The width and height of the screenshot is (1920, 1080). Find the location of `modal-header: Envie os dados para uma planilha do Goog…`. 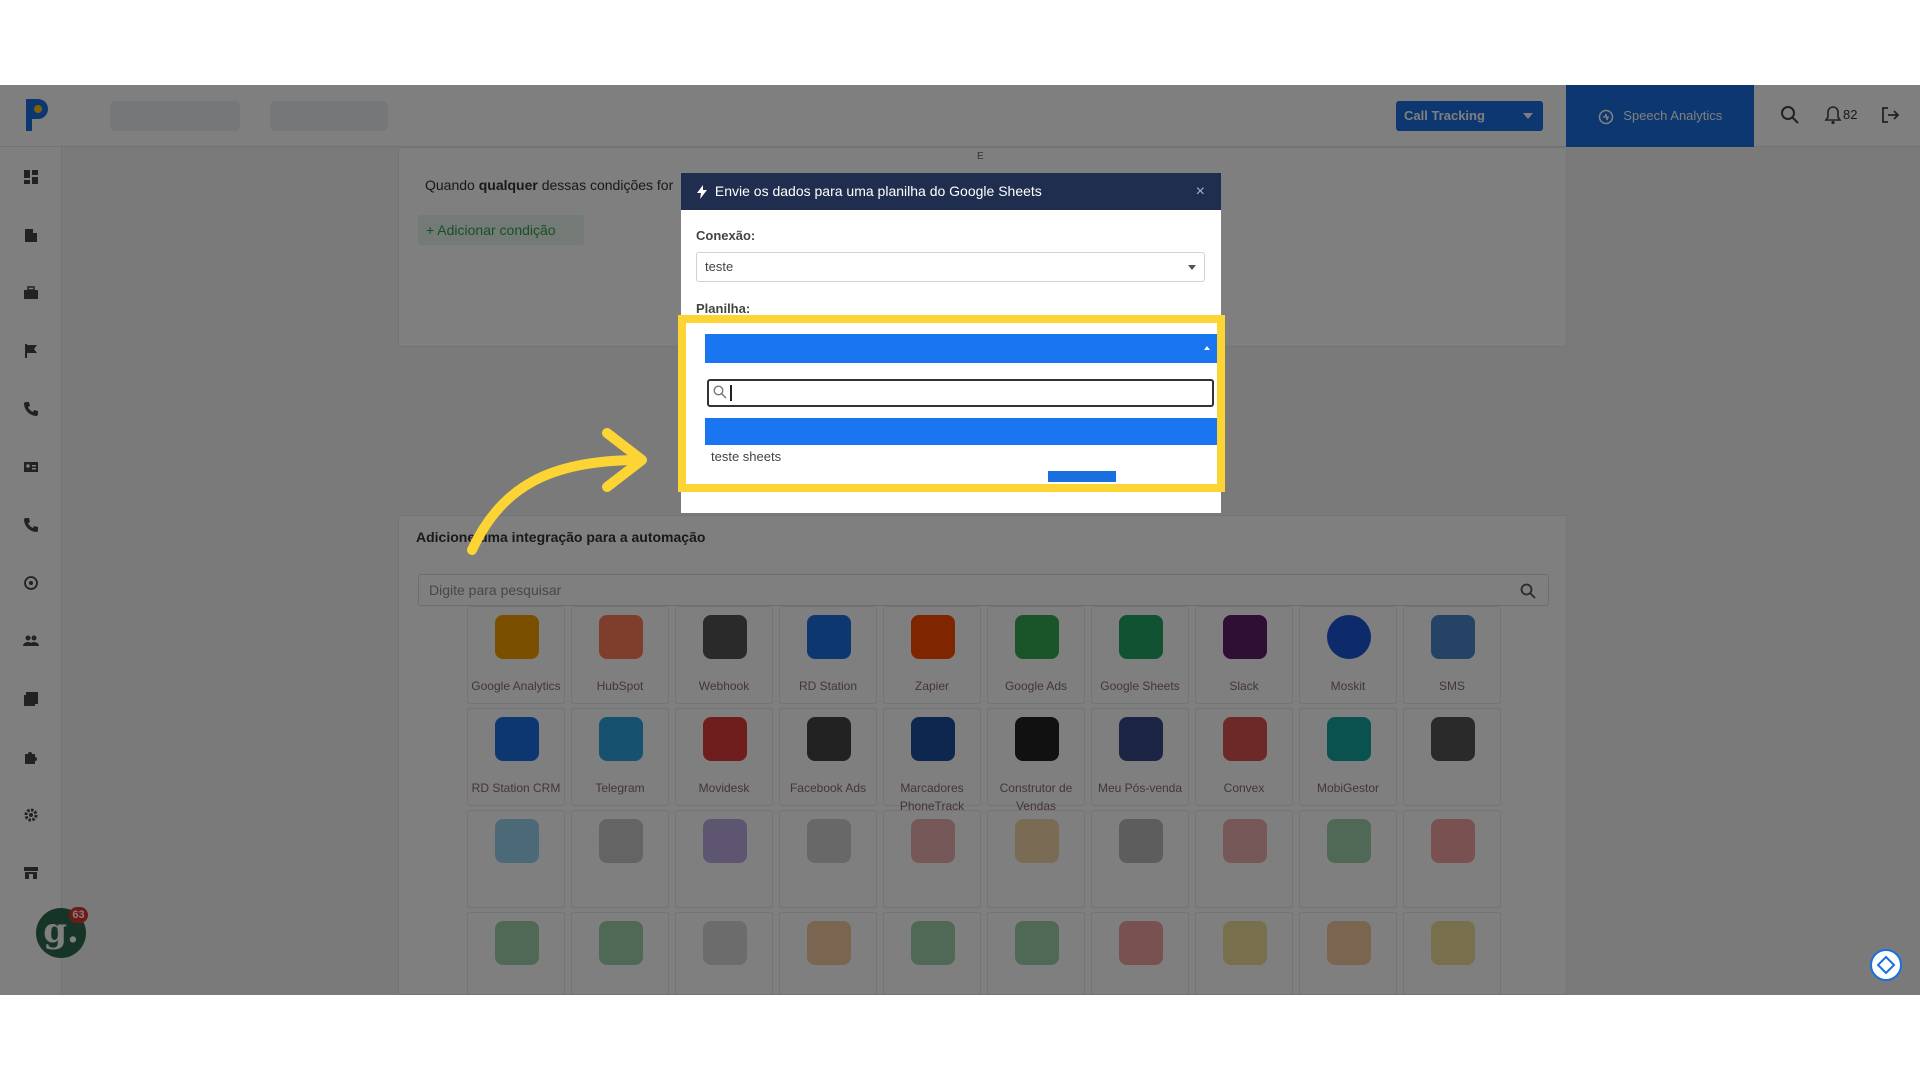

modal-header: Envie os dados para uma planilha do Goog… is located at coordinates (951, 191).